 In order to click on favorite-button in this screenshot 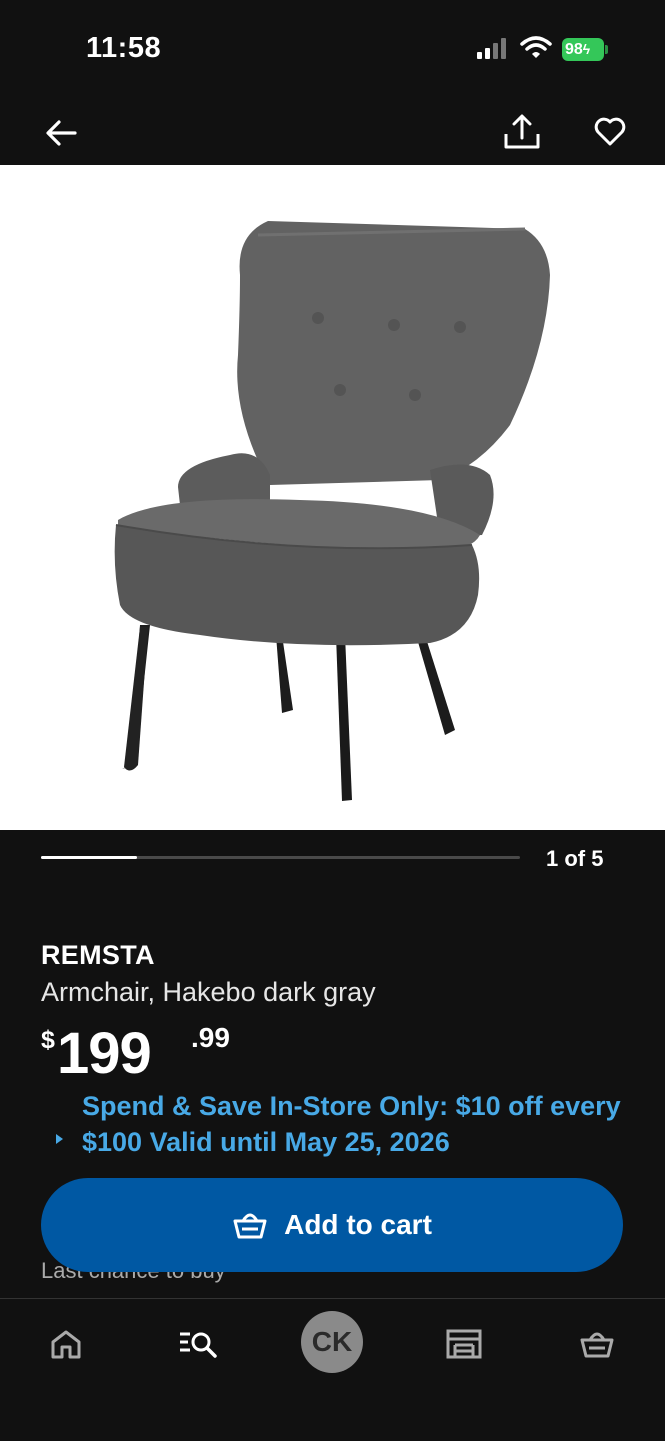, I will do `click(610, 132)`.